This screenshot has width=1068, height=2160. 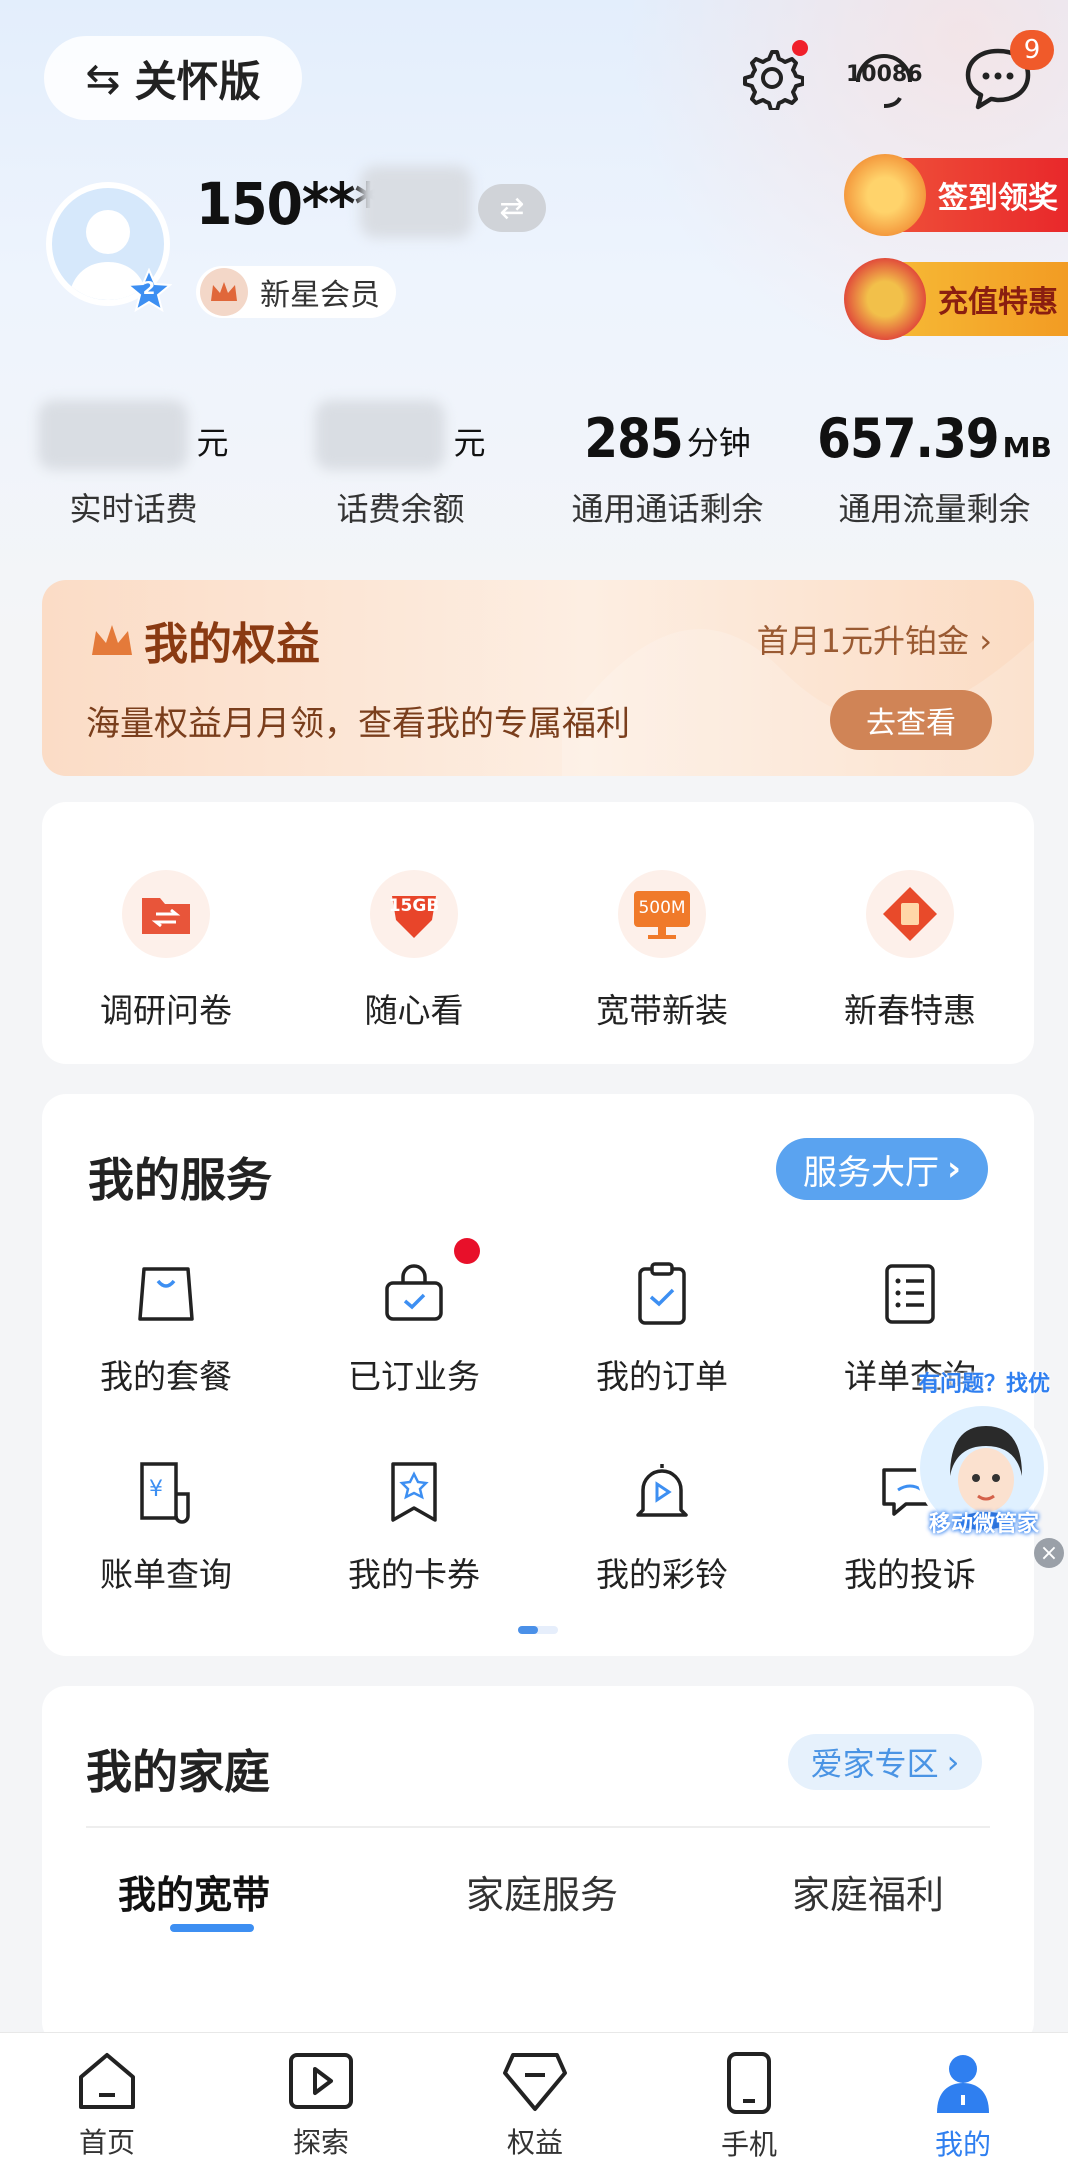 I want to click on spring-offer-icon, so click(x=910, y=914).